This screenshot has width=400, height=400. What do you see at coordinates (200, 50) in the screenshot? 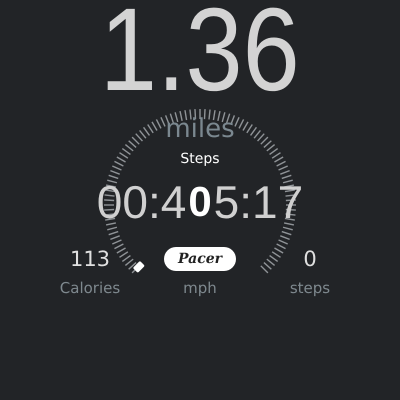
I see `distance-value: 1.36` at bounding box center [200, 50].